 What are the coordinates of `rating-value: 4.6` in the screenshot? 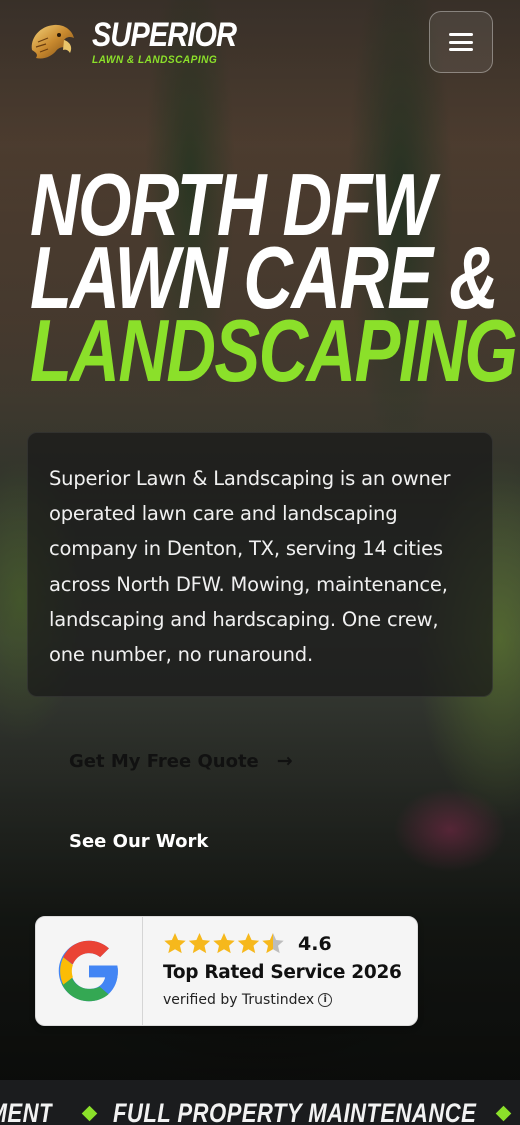 It's located at (315, 944).